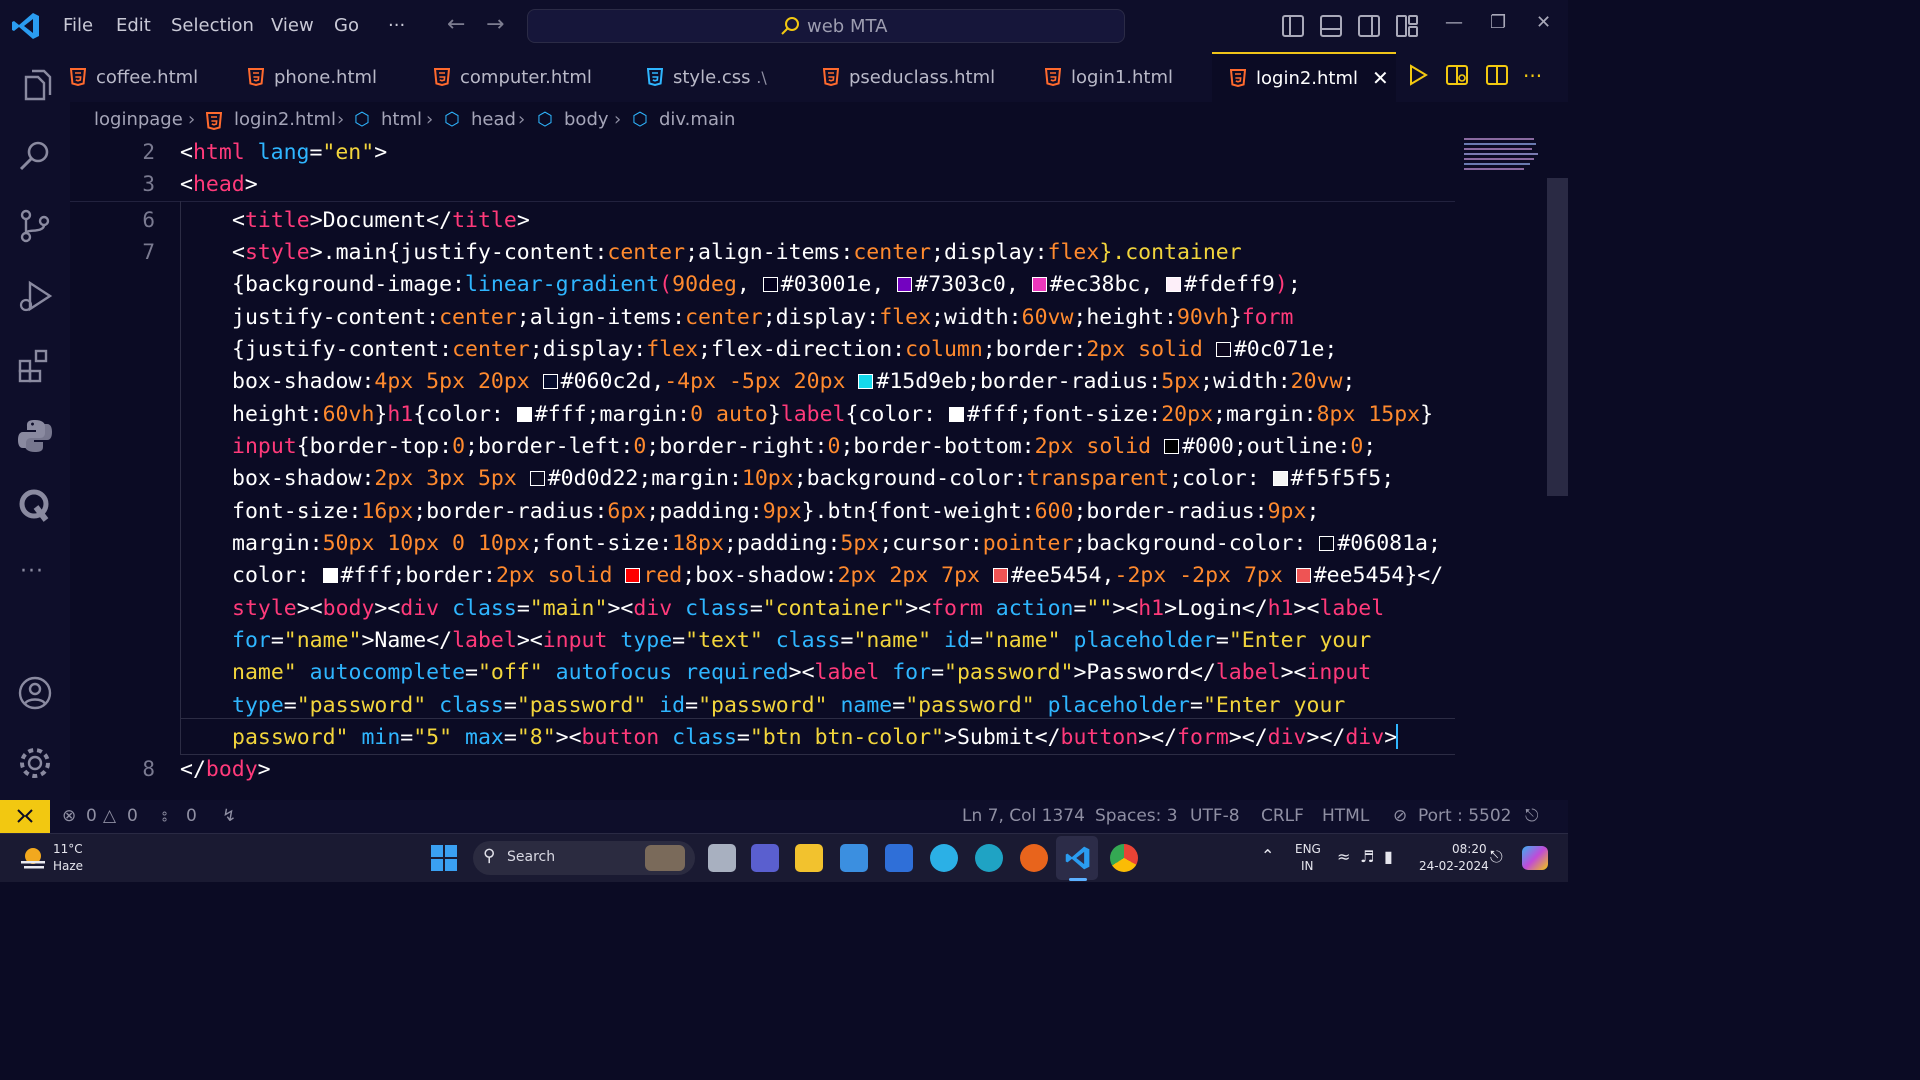 The image size is (1920, 1080). What do you see at coordinates (133, 25) in the screenshot?
I see `menu-edit: Edit` at bounding box center [133, 25].